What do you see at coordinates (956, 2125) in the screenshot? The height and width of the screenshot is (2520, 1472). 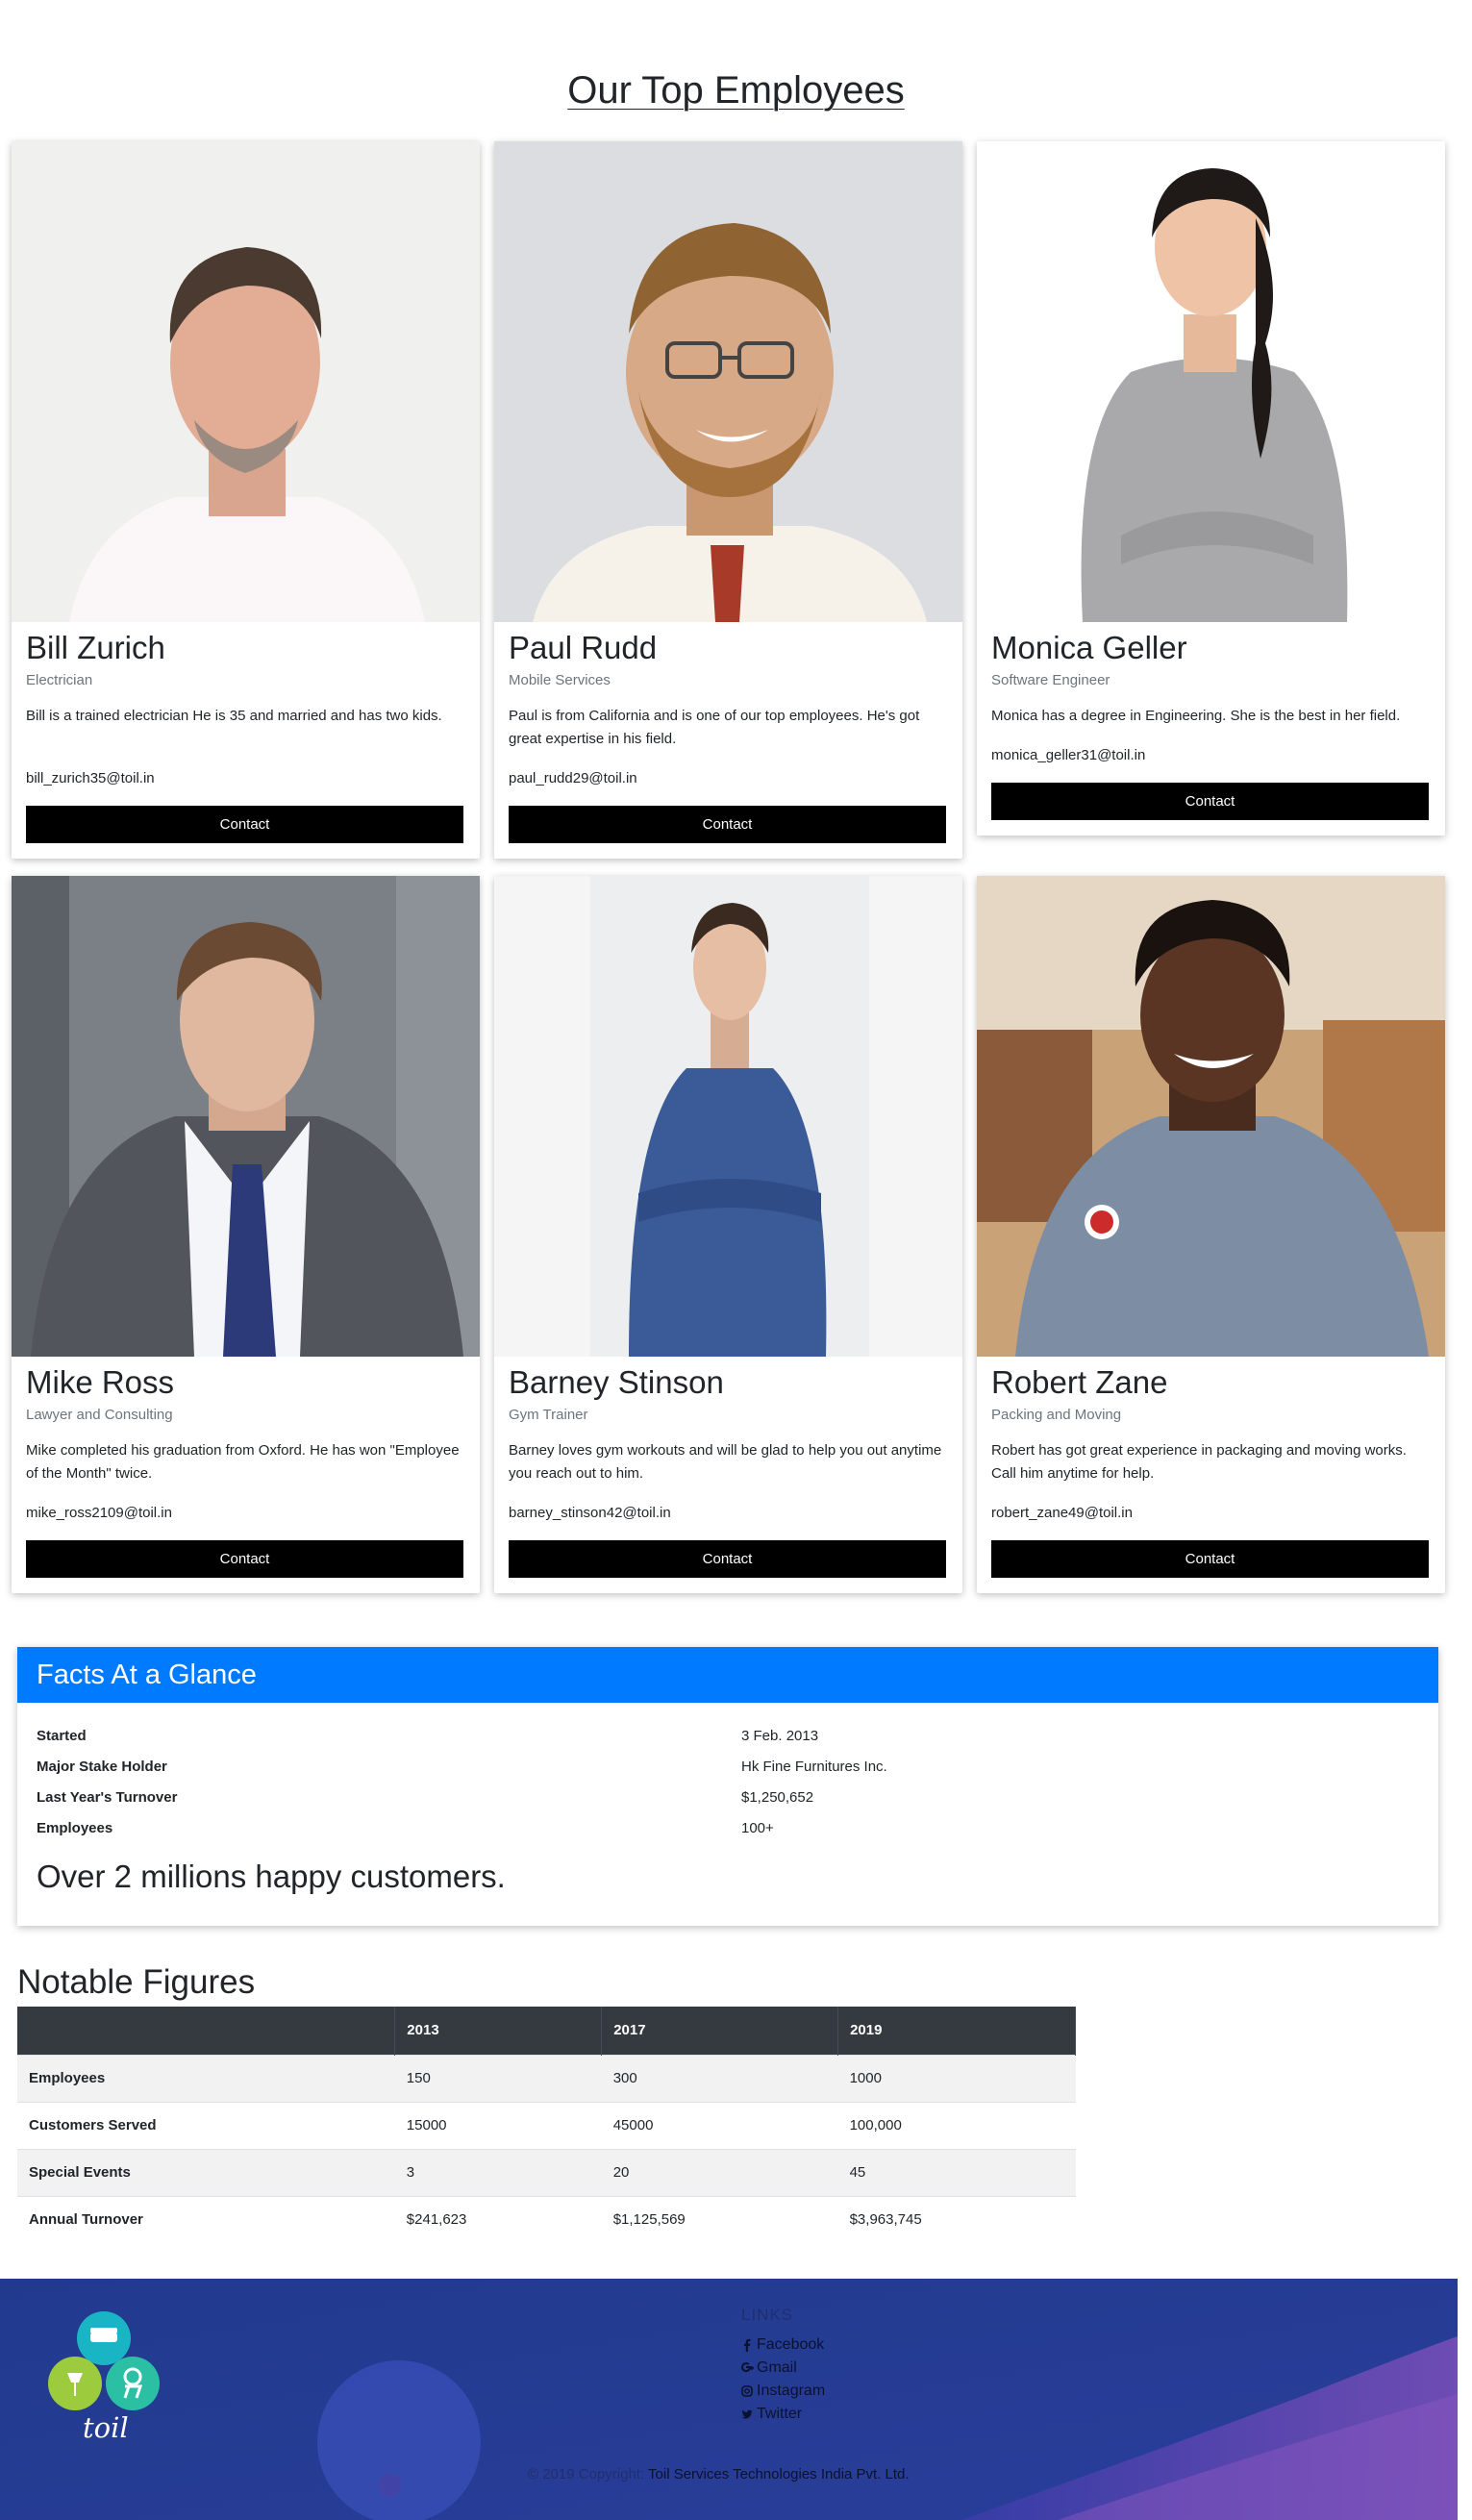 I see `table-cell: 100,000` at bounding box center [956, 2125].